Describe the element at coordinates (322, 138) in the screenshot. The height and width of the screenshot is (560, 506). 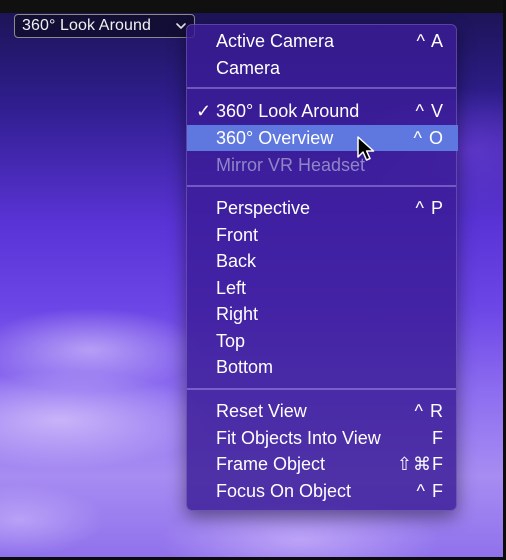
I see `menu-item-360-overview: 360° Overview ^ O` at that location.